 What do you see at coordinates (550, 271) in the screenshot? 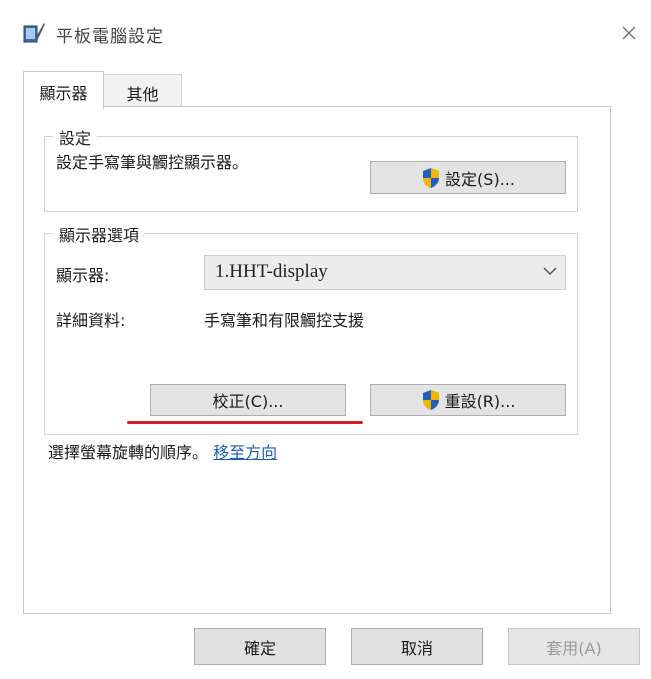
I see `chevron-down-icon` at bounding box center [550, 271].